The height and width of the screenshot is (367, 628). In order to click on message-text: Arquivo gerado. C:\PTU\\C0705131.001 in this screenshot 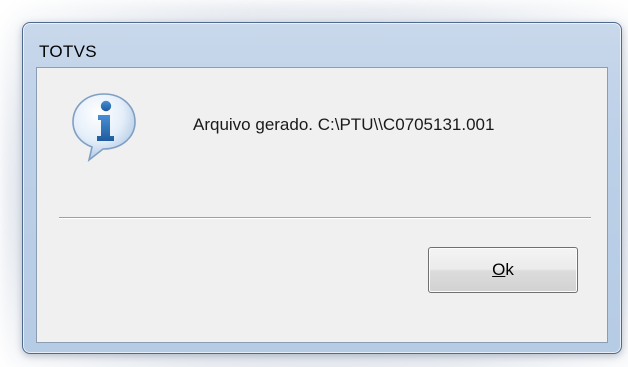, I will do `click(344, 124)`.